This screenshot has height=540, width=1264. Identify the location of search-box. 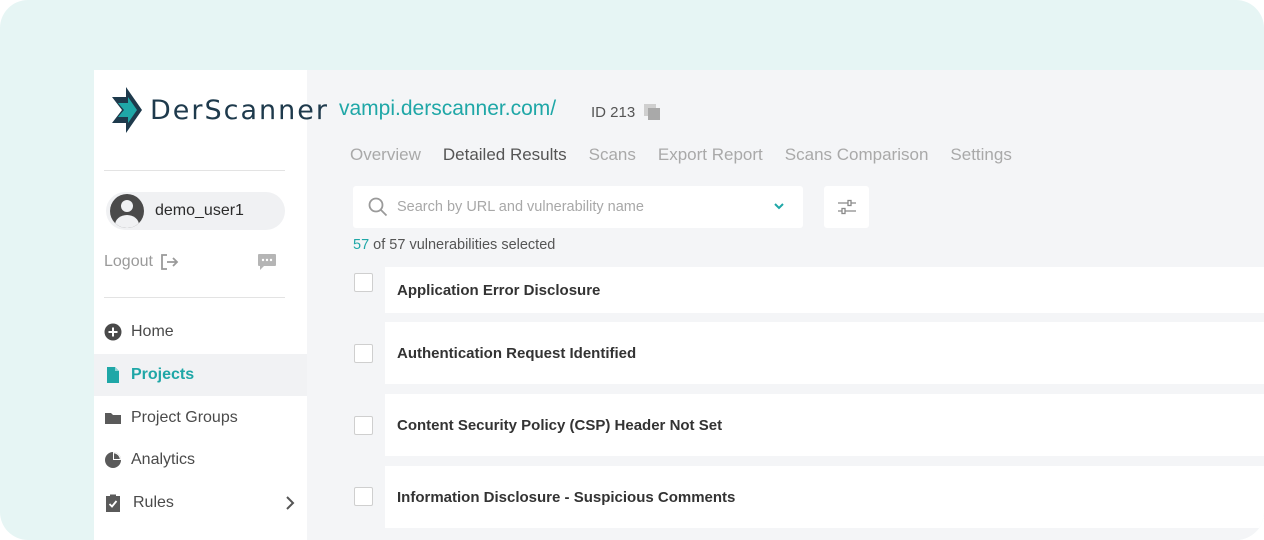
(578, 207).